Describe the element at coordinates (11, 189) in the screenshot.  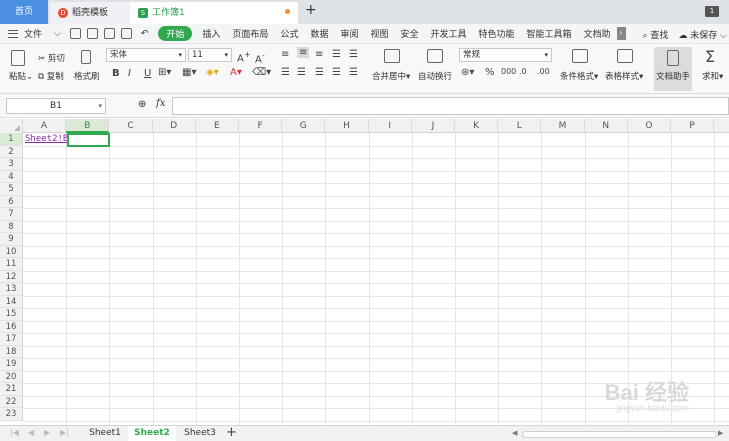
I see `row-header-5: 5` at that location.